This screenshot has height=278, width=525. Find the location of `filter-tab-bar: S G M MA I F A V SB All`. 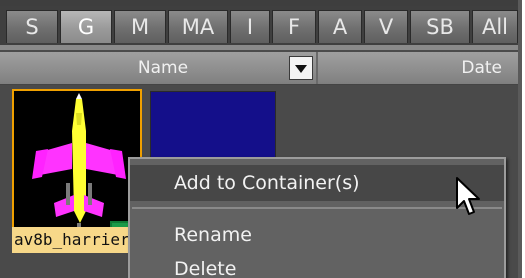

filter-tab-bar: S G M MA I F A V SB All is located at coordinates (261, 25).